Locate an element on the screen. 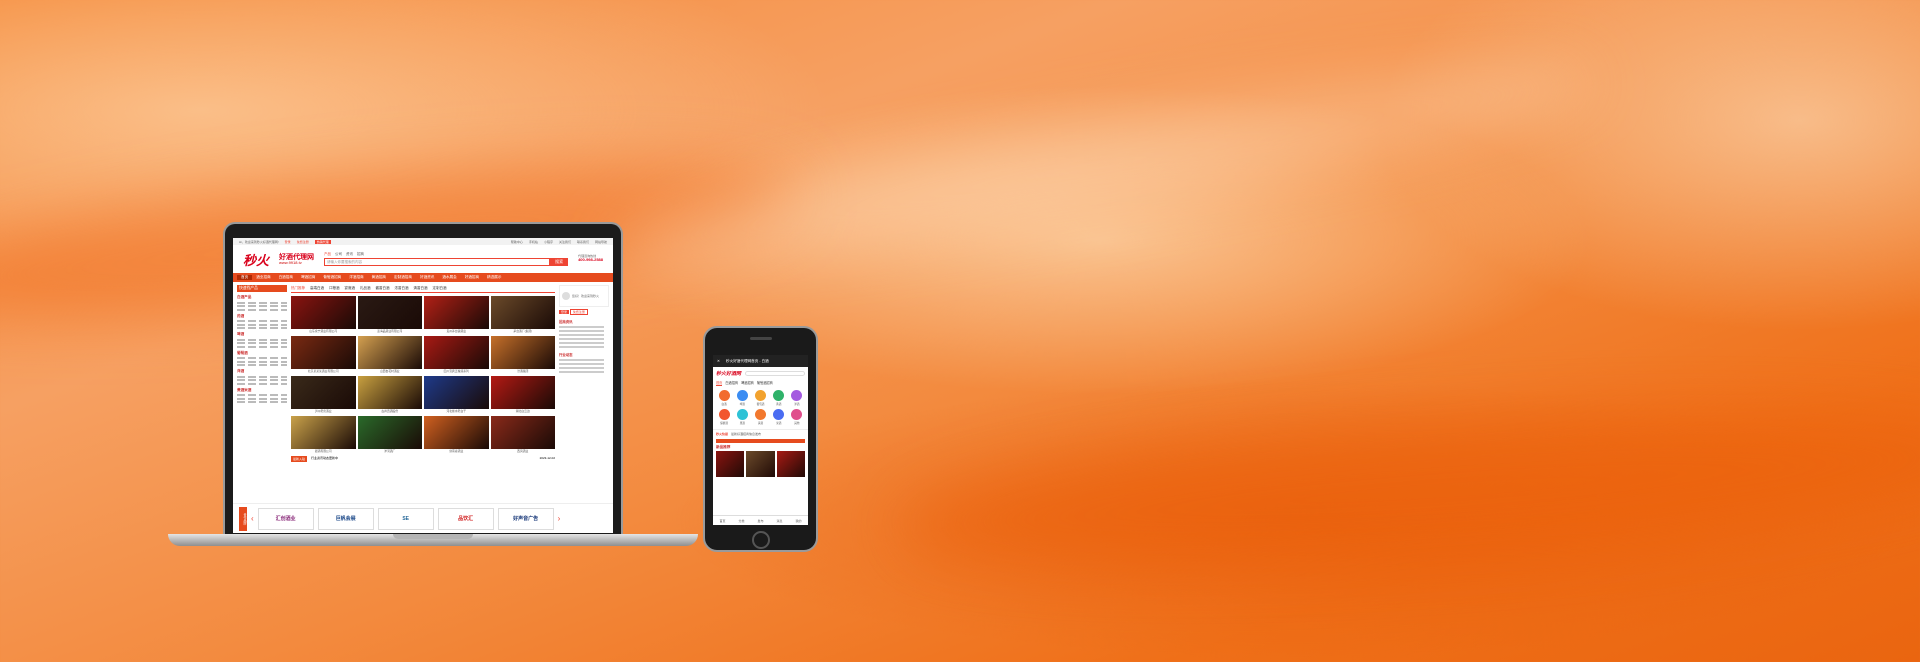 The image size is (1920, 662). close-icon: ✕ is located at coordinates (718, 361).